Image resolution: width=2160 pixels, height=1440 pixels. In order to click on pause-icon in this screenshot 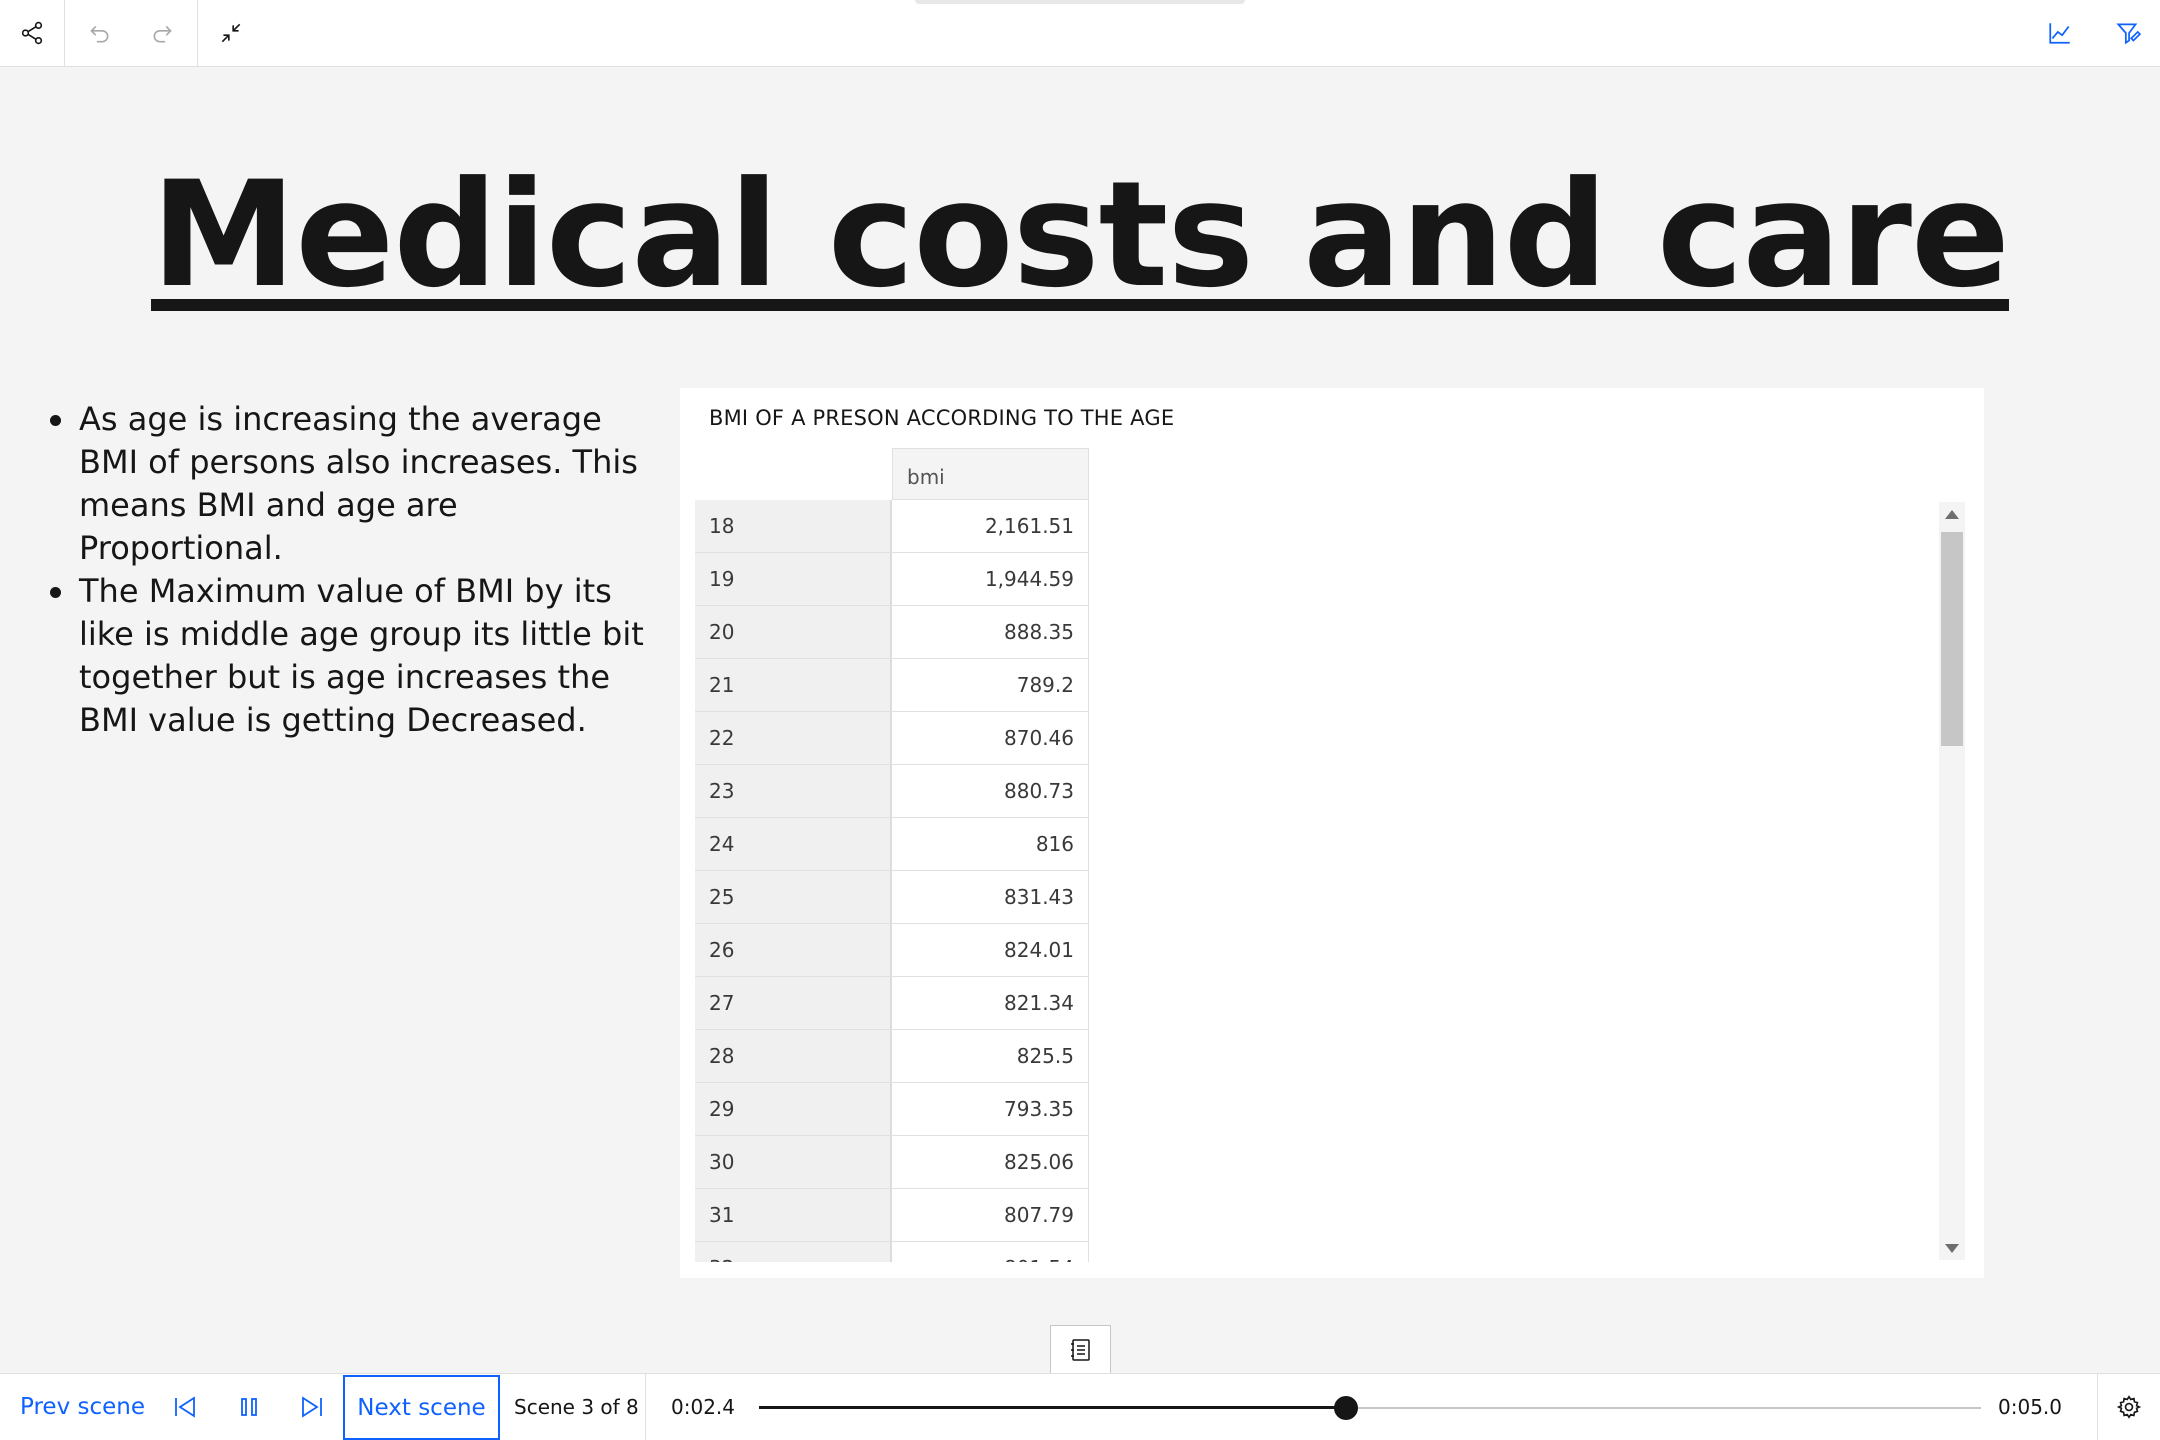, I will do `click(249, 1407)`.